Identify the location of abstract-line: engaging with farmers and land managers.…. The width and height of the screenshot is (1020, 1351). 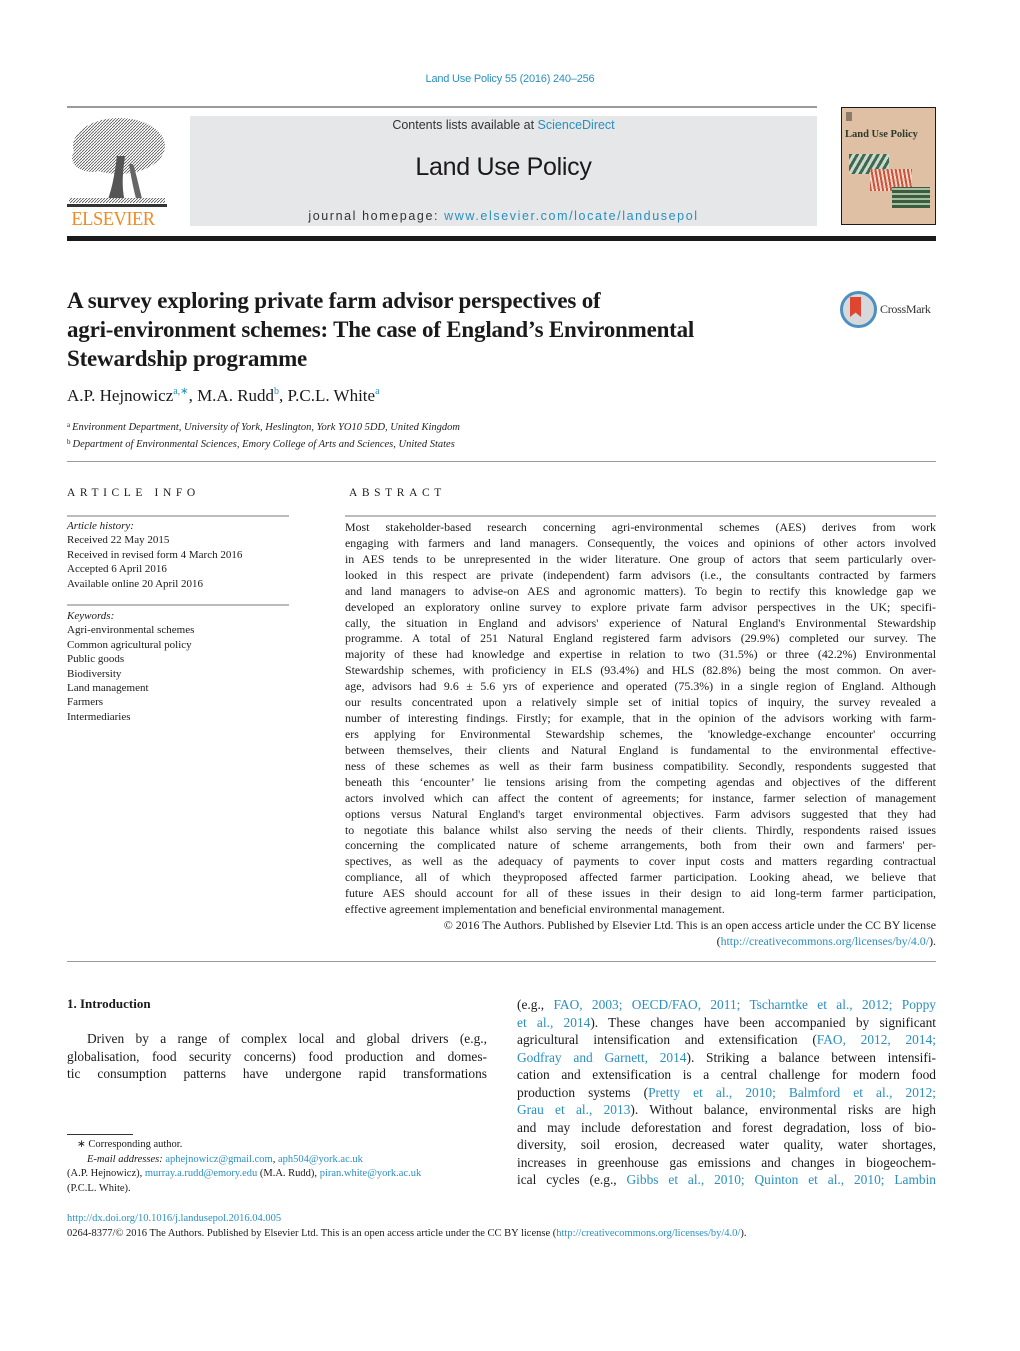
(640, 542).